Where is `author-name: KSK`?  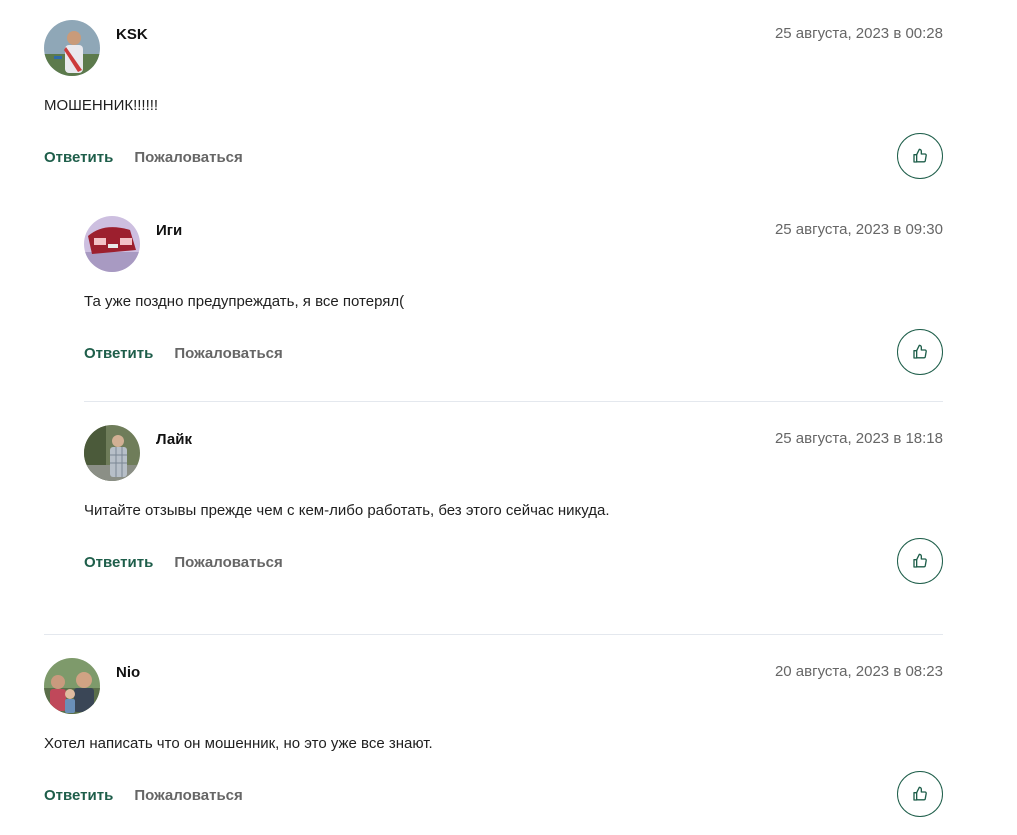 author-name: KSK is located at coordinates (132, 34).